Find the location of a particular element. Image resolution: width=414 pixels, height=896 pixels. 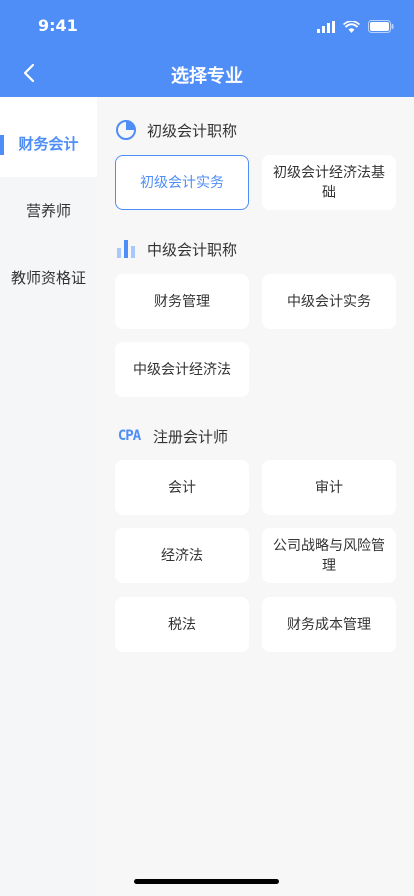

major-card: 初级会计实务 is located at coordinates (182, 182).